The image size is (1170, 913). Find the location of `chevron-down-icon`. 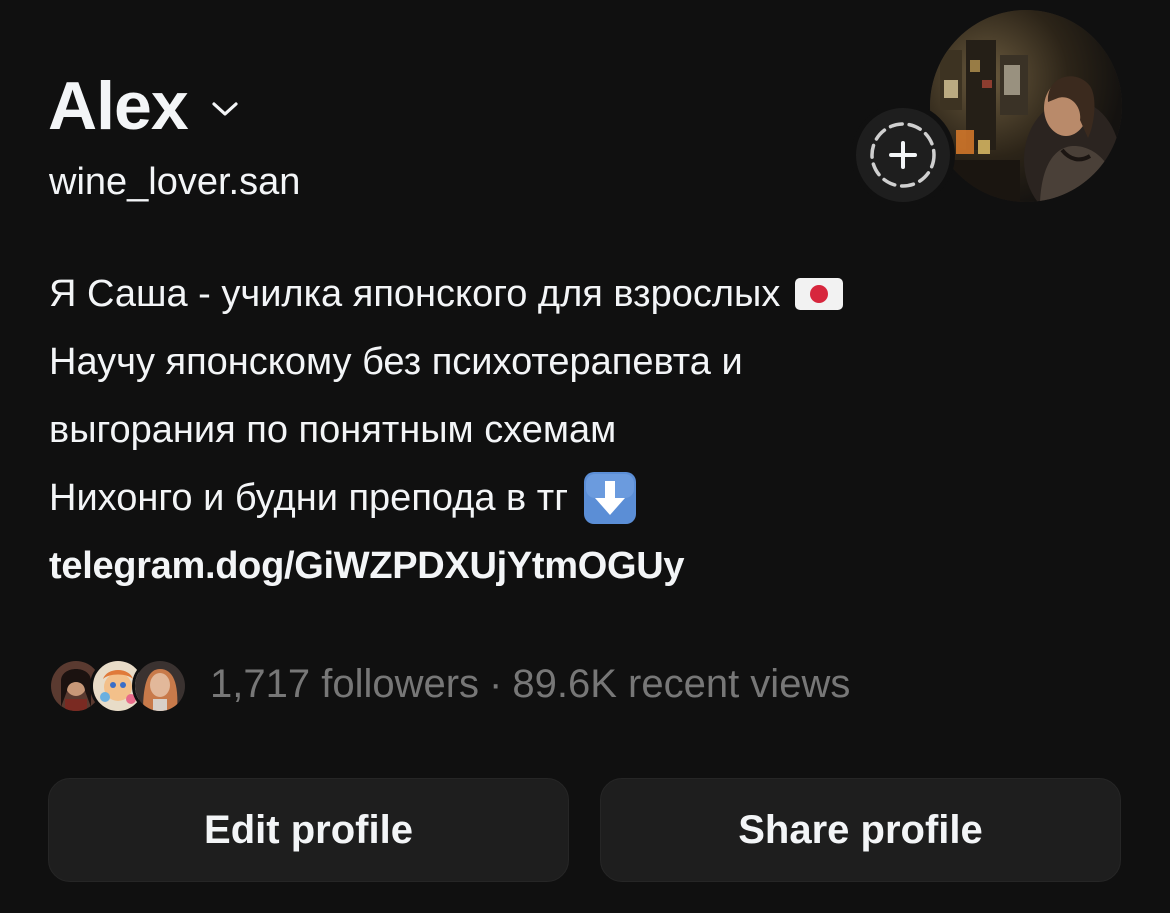

chevron-down-icon is located at coordinates (225, 109).